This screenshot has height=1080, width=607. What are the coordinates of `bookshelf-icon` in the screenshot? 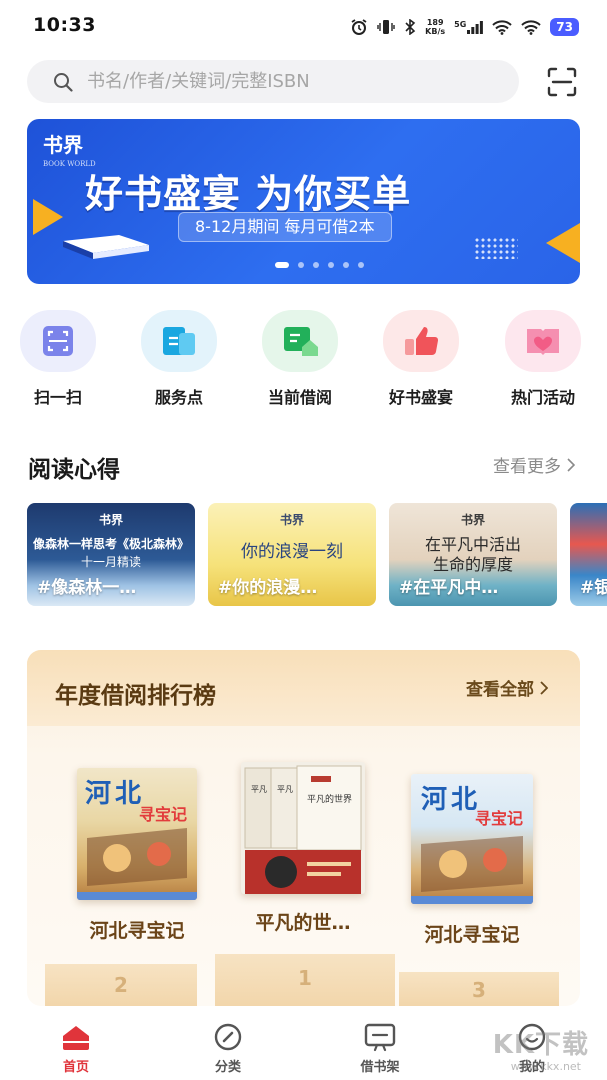 It's located at (380, 1037).